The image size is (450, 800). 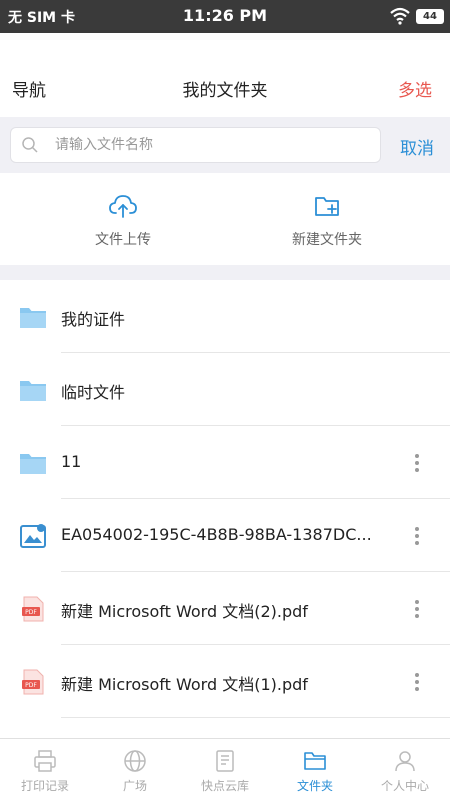 What do you see at coordinates (327, 240) in the screenshot?
I see `new-folder-label: 新建文件夹` at bounding box center [327, 240].